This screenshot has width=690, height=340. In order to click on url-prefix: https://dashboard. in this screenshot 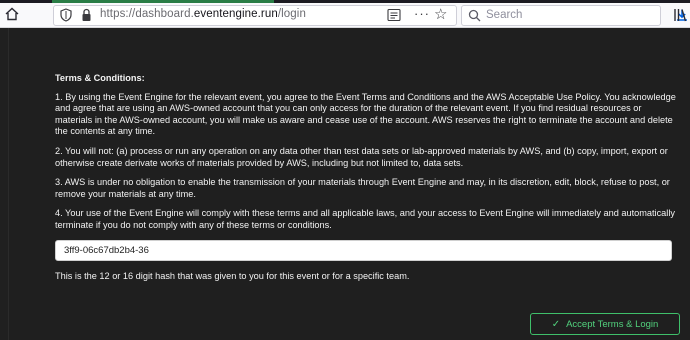, I will do `click(147, 14)`.